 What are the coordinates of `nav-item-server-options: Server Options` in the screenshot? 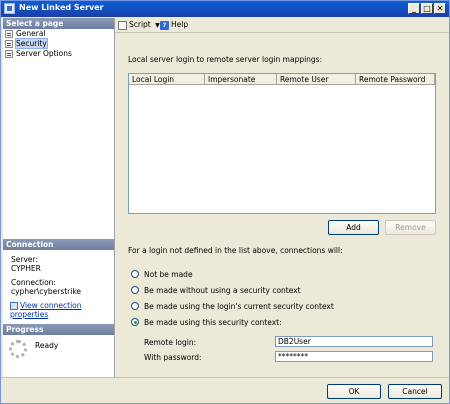 It's located at (38, 54).